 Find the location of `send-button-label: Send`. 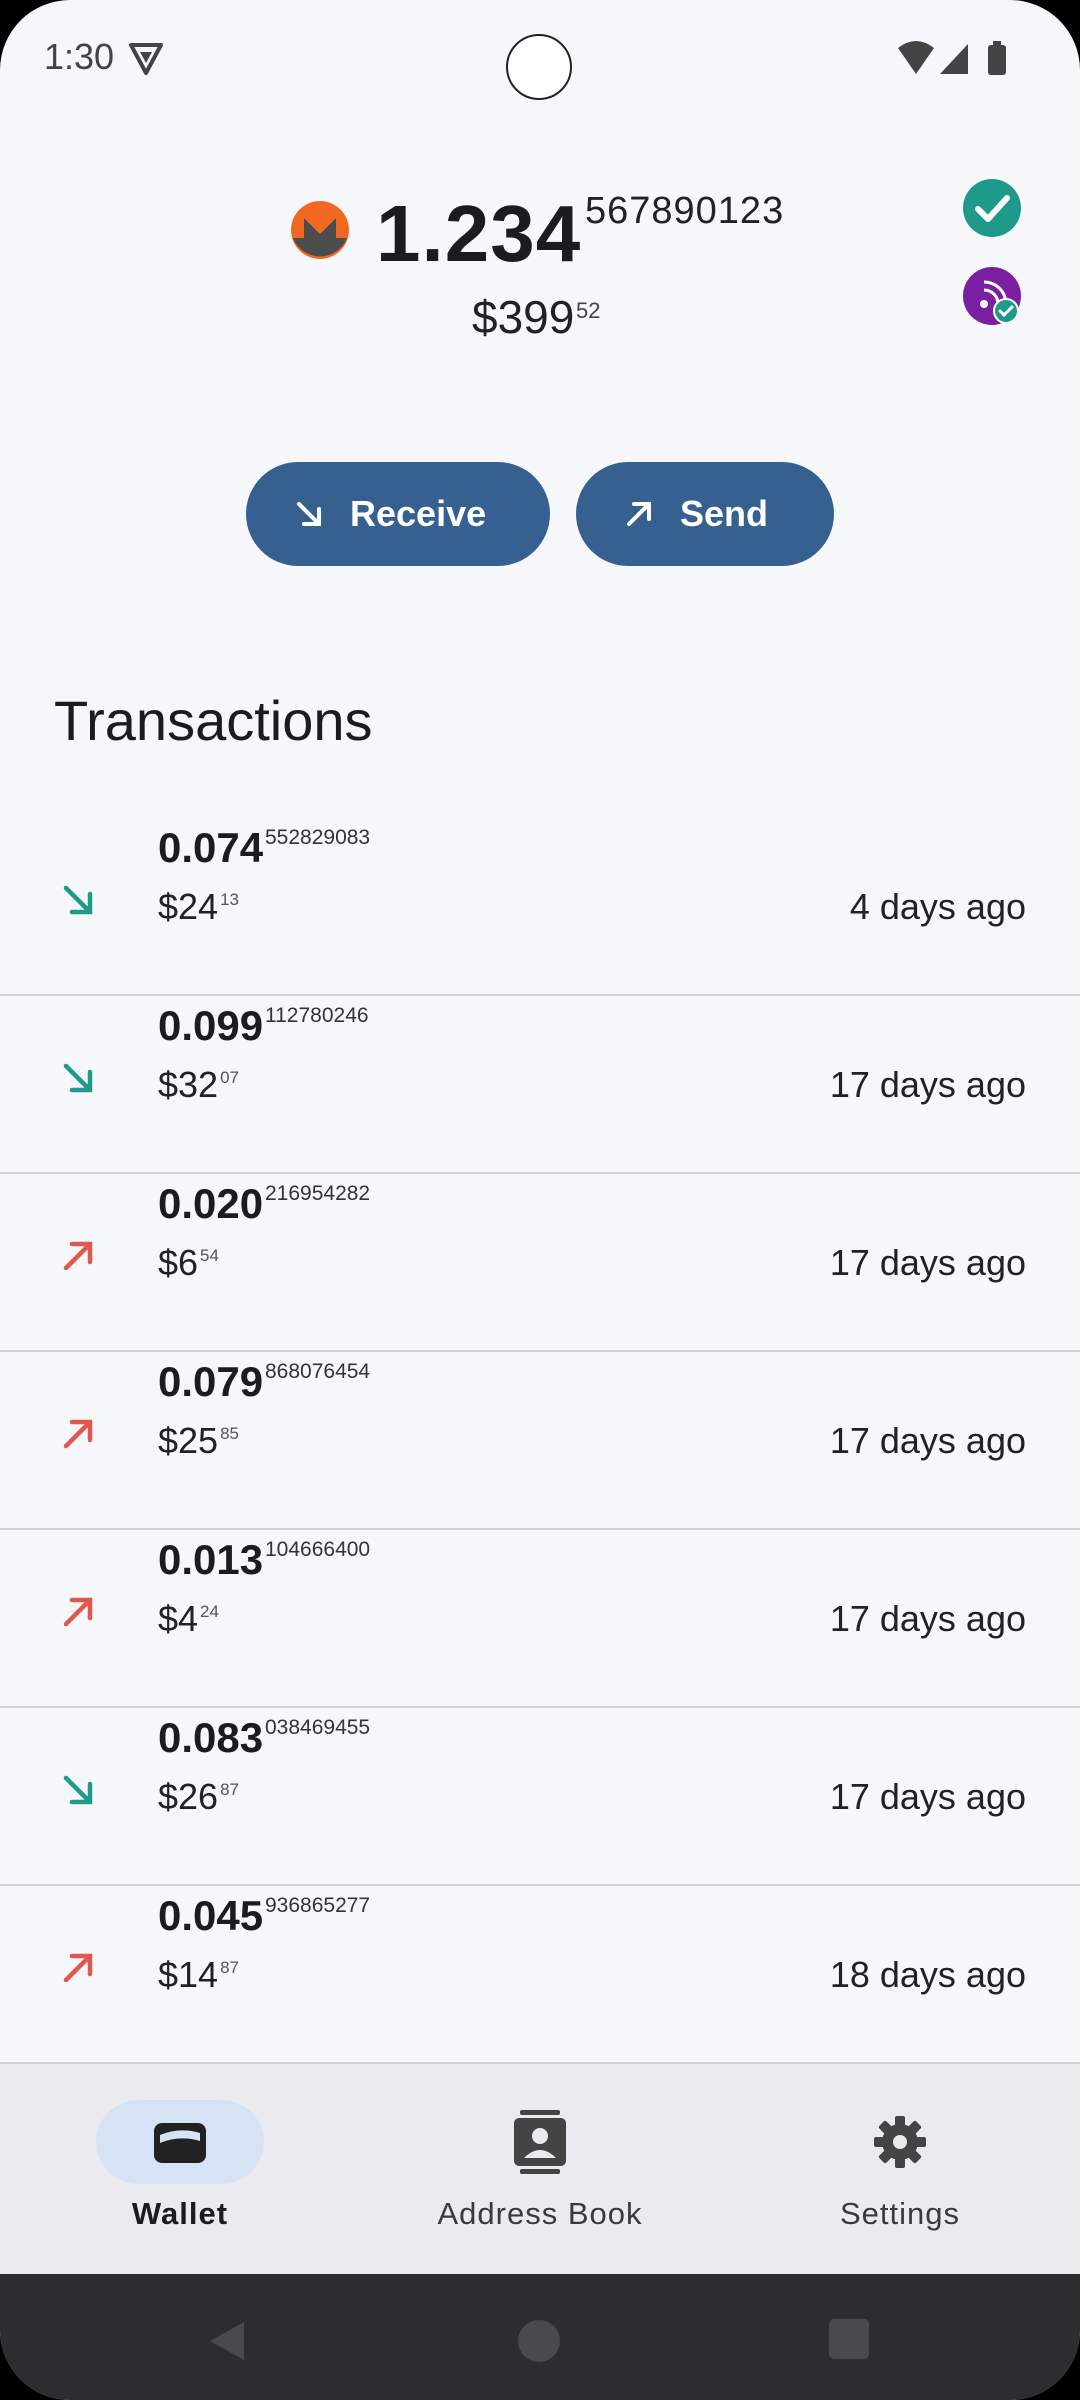

send-button-label: Send is located at coordinates (724, 513).